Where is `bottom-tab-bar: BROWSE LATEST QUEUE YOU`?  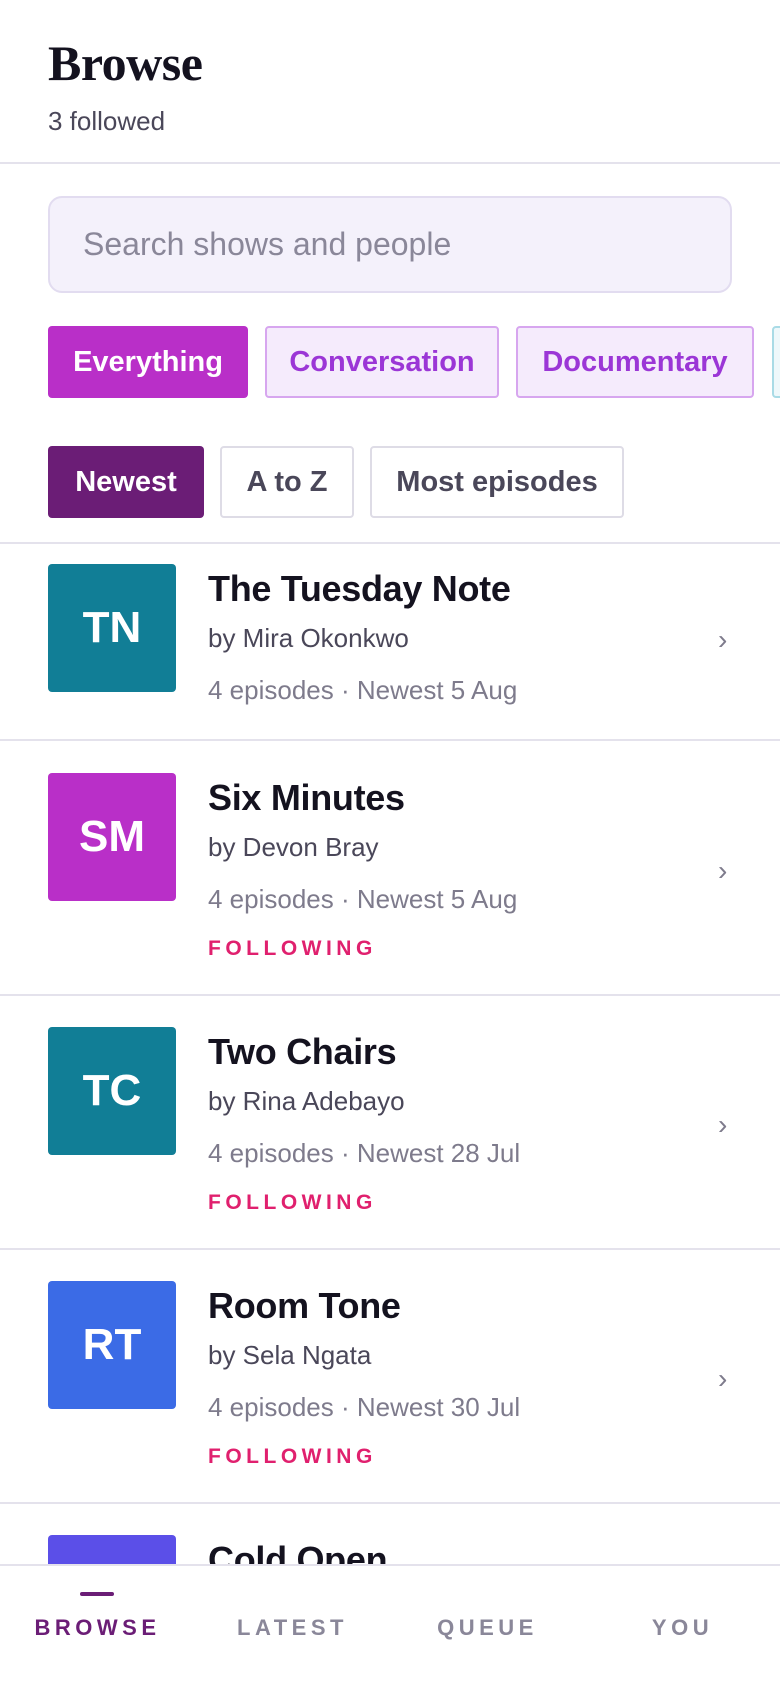 bottom-tab-bar: BROWSE LATEST QUEUE YOU is located at coordinates (390, 1626).